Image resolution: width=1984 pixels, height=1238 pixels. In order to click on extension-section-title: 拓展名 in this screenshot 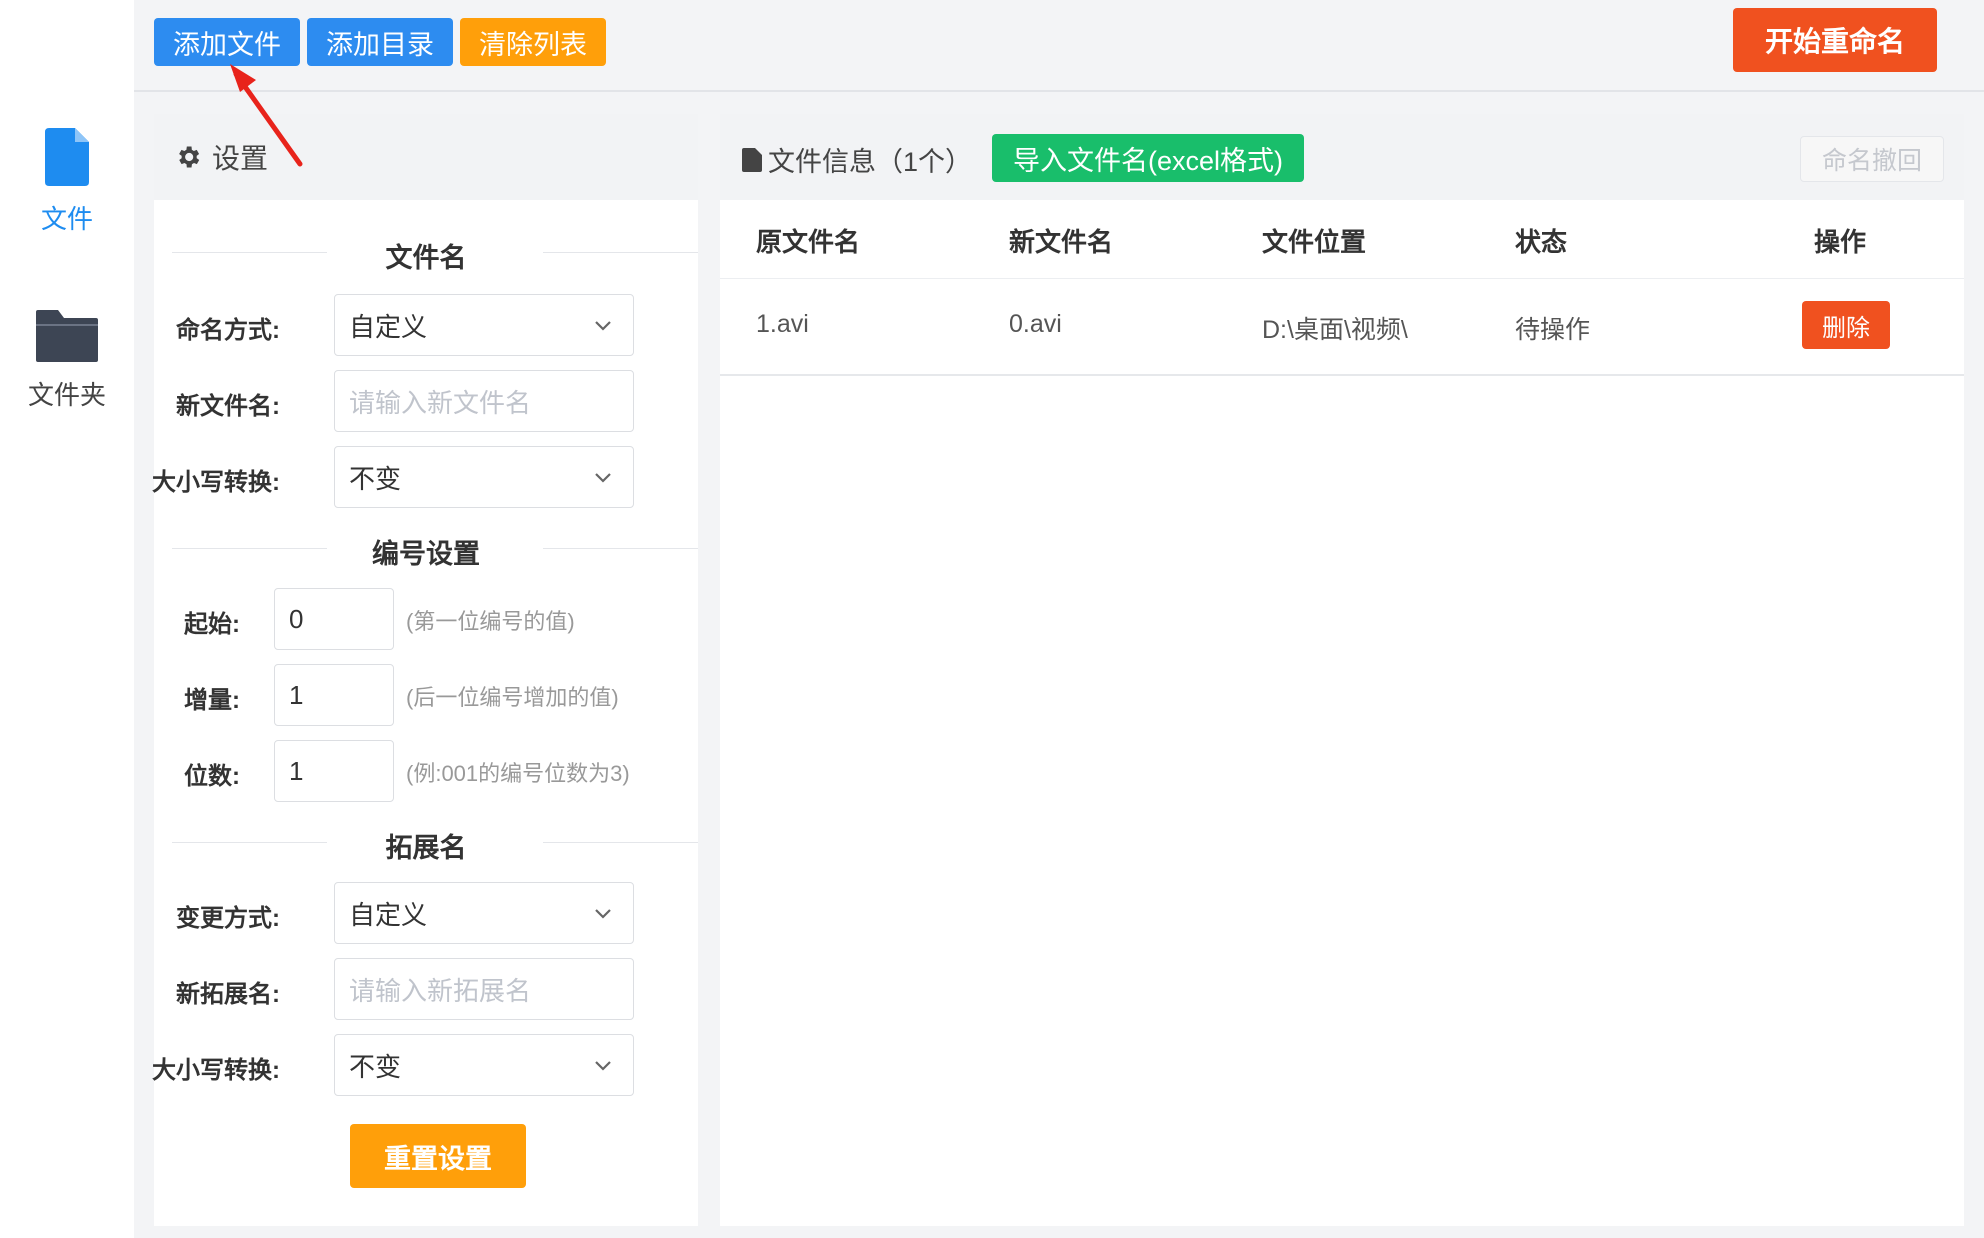, I will do `click(426, 842)`.